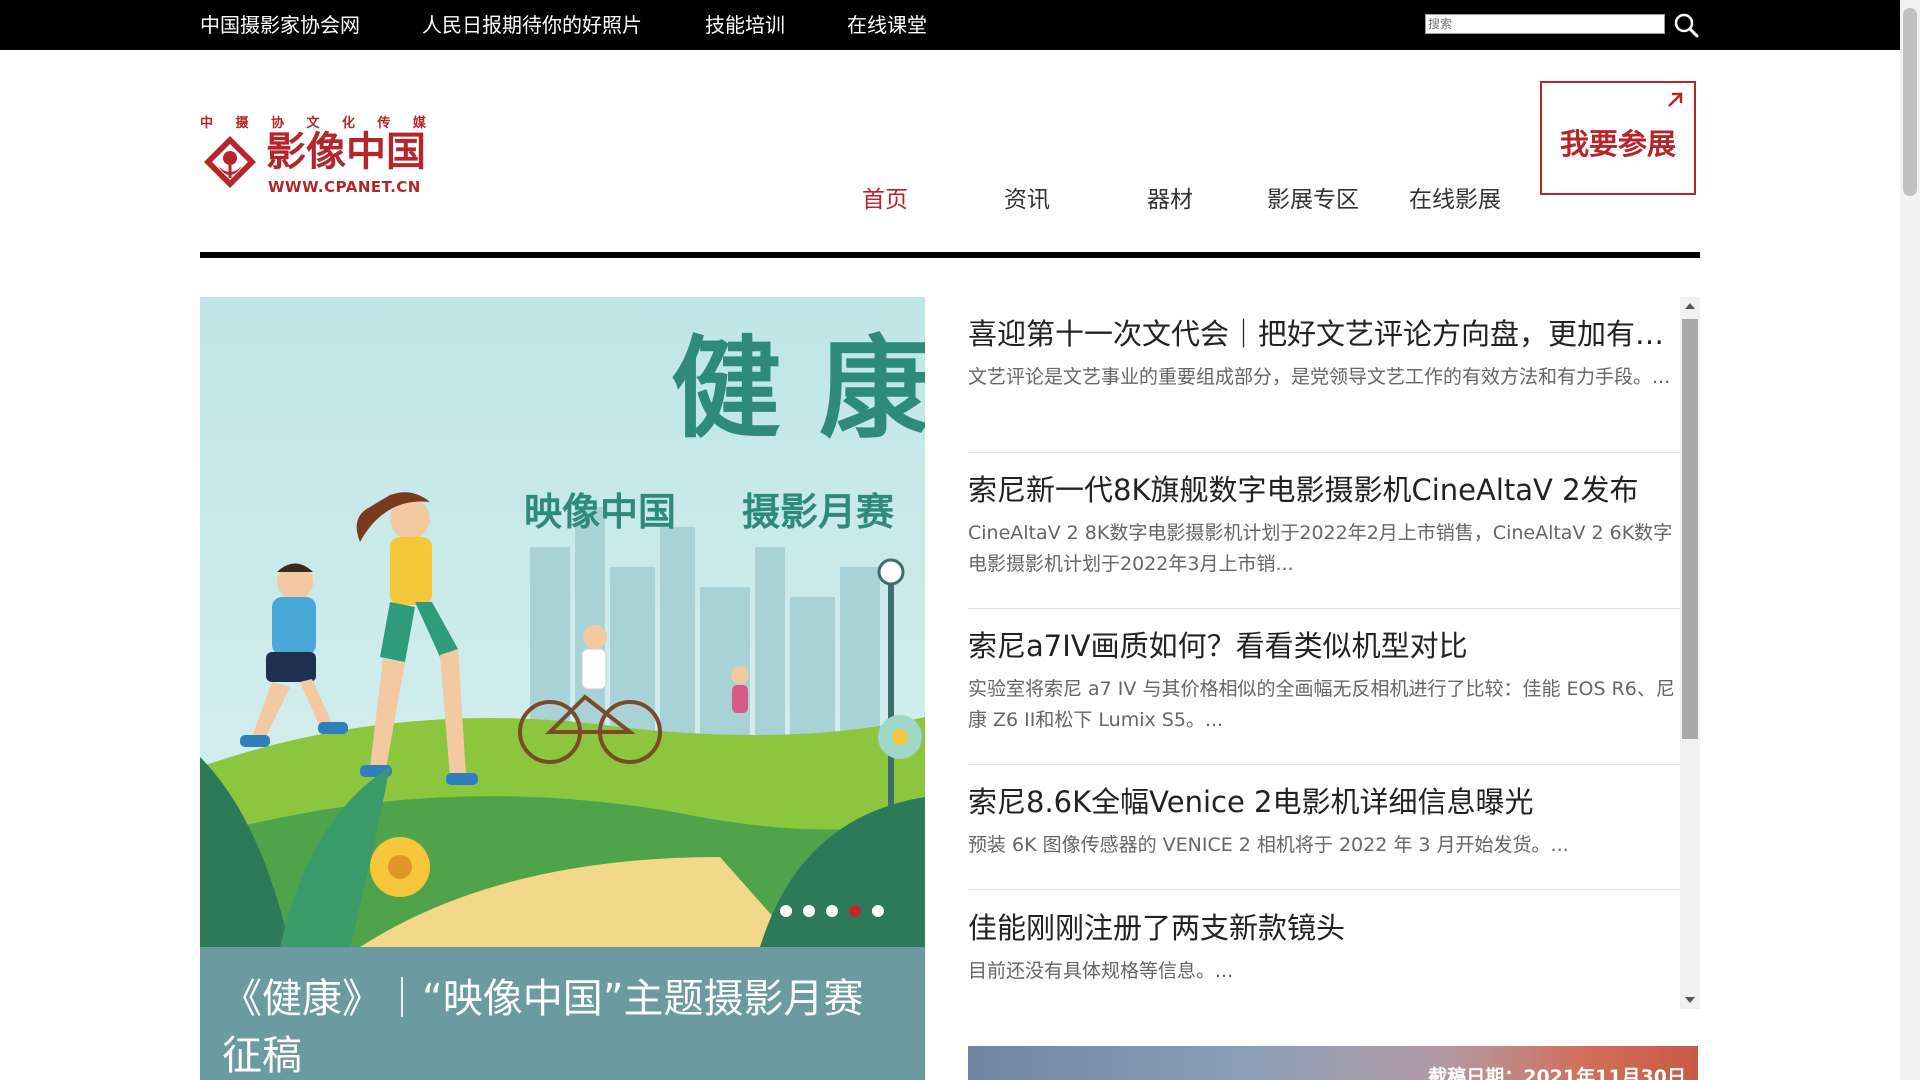 This screenshot has width=1920, height=1080. I want to click on join-exhibition-button: 我要参展, so click(1618, 138).